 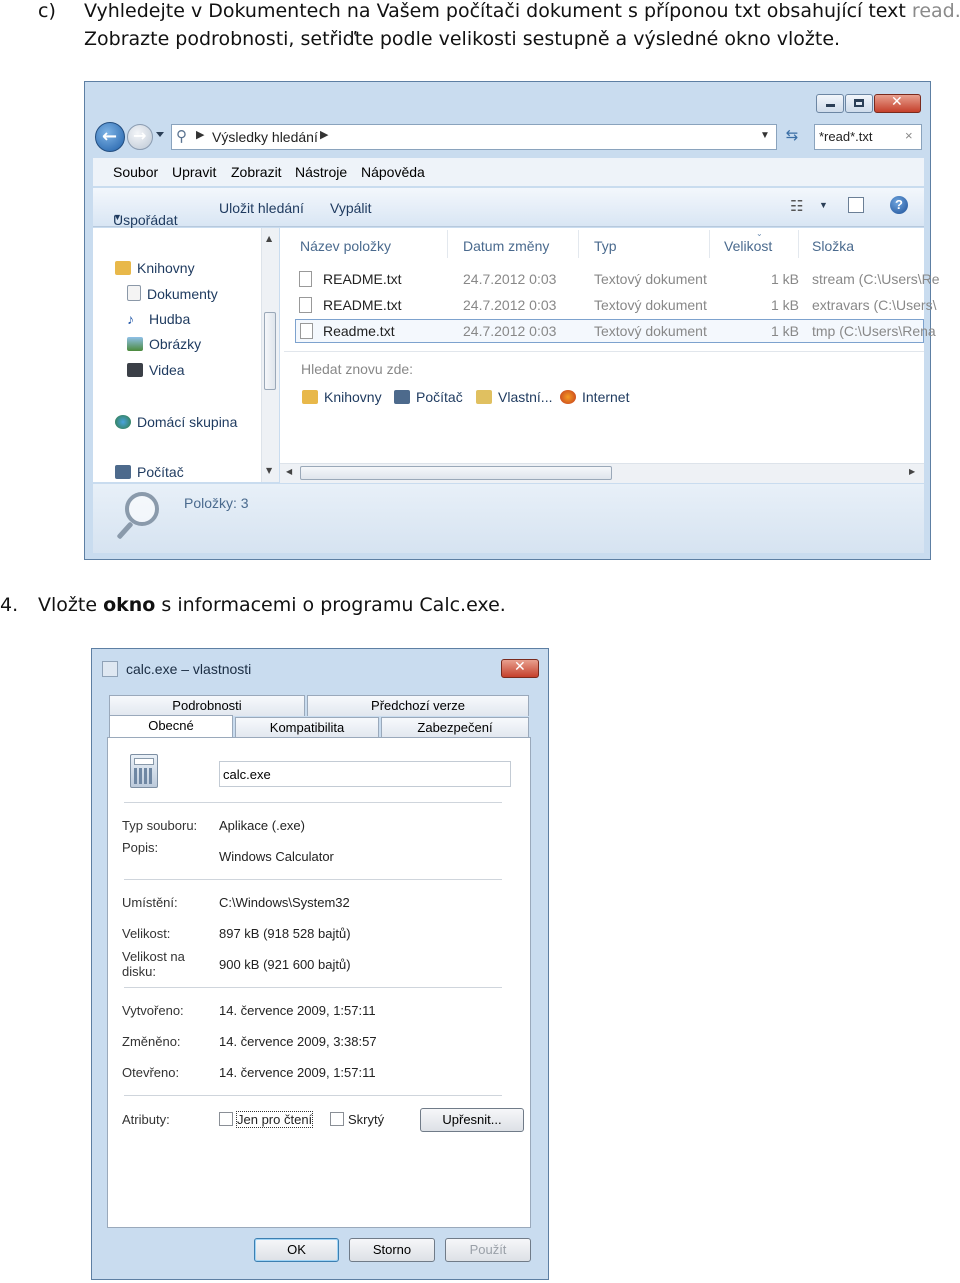 What do you see at coordinates (874, 331) in the screenshot?
I see `file-folder: tmp (C:\Users\Rena` at bounding box center [874, 331].